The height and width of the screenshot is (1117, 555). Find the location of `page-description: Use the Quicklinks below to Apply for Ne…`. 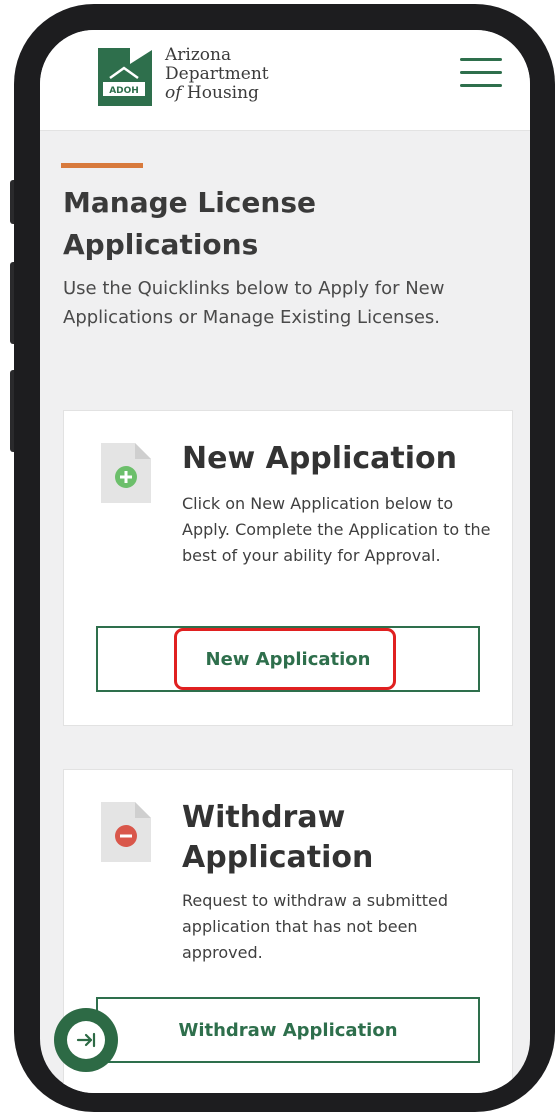

page-description: Use the Quicklinks below to Apply for Ne… is located at coordinates (254, 303).